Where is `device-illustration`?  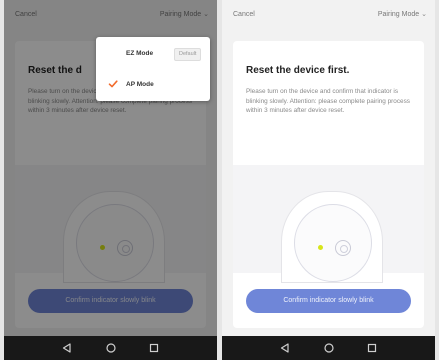 device-illustration is located at coordinates (328, 224).